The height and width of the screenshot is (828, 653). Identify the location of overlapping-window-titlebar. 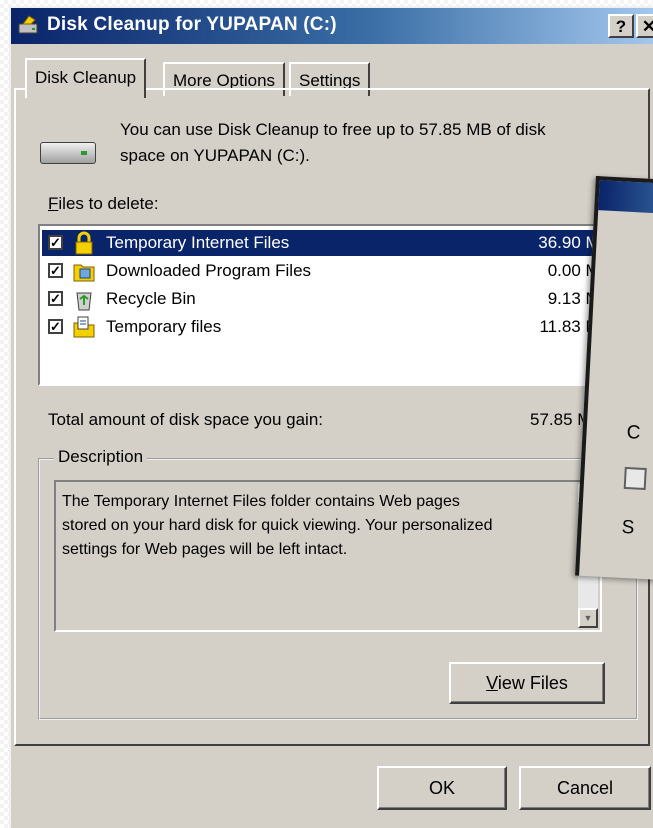
(625, 197).